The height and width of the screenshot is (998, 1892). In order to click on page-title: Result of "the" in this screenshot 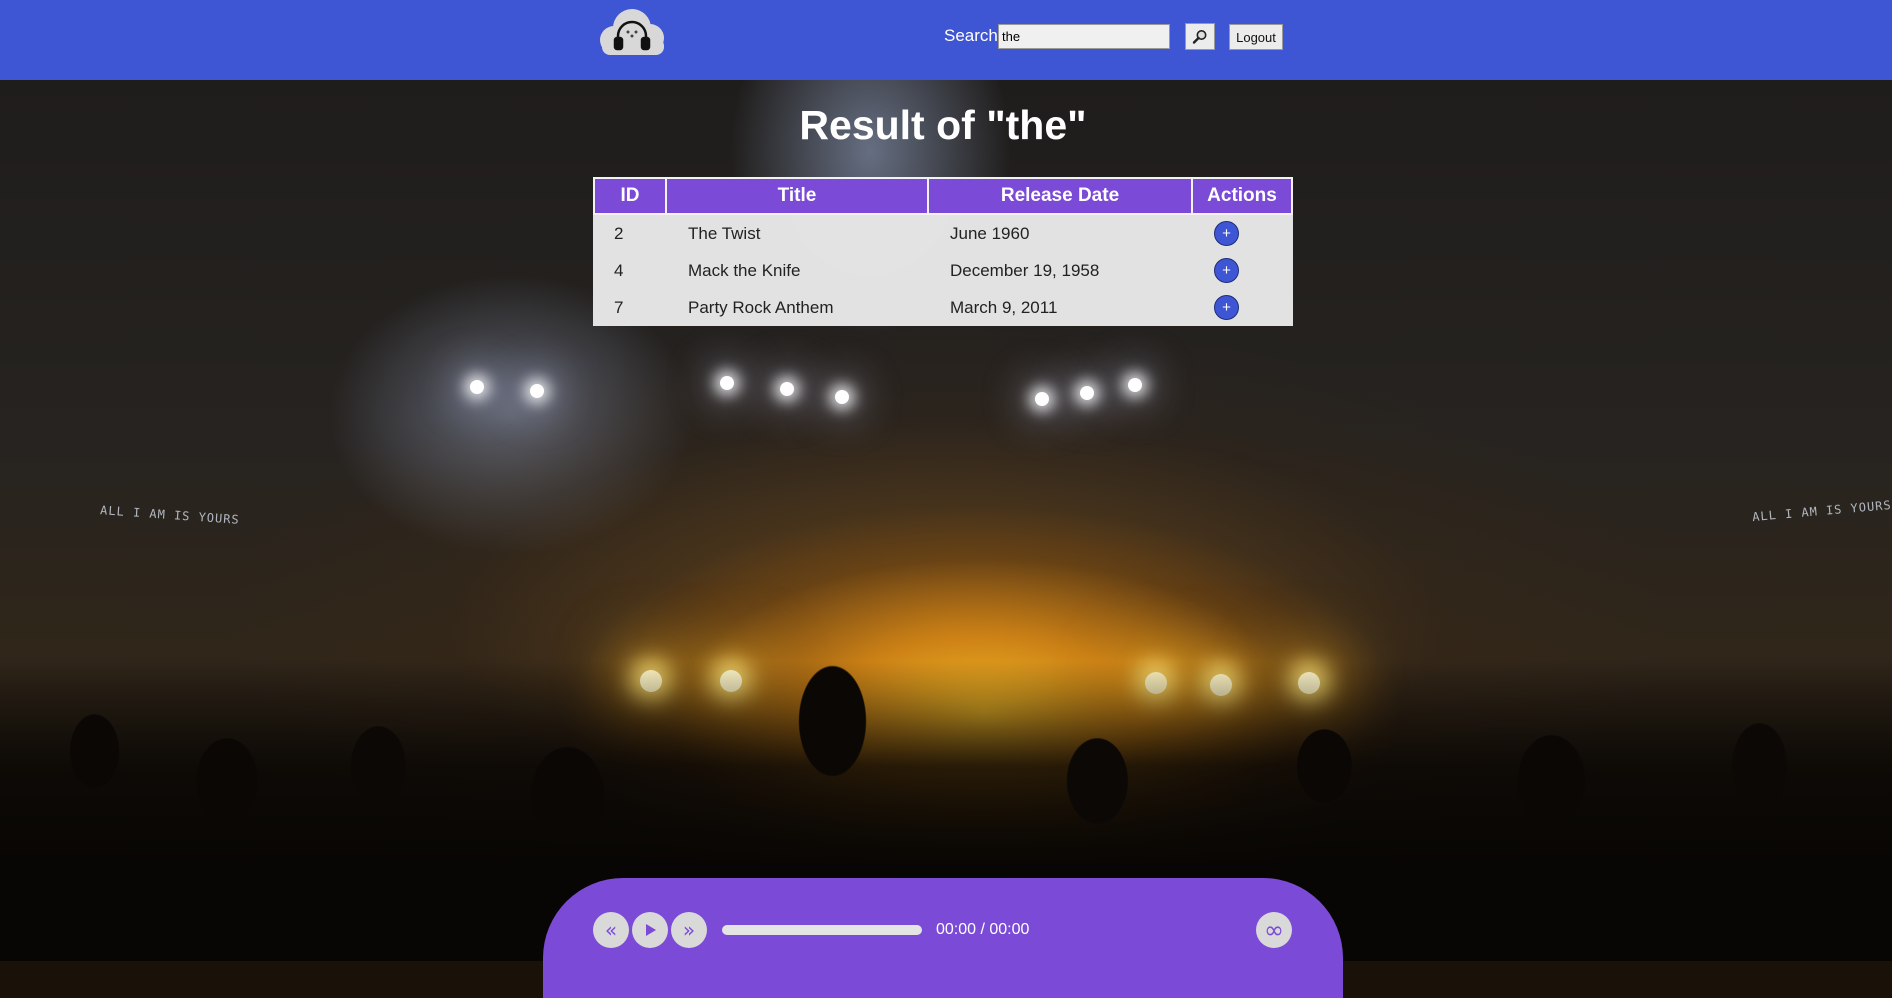, I will do `click(943, 125)`.